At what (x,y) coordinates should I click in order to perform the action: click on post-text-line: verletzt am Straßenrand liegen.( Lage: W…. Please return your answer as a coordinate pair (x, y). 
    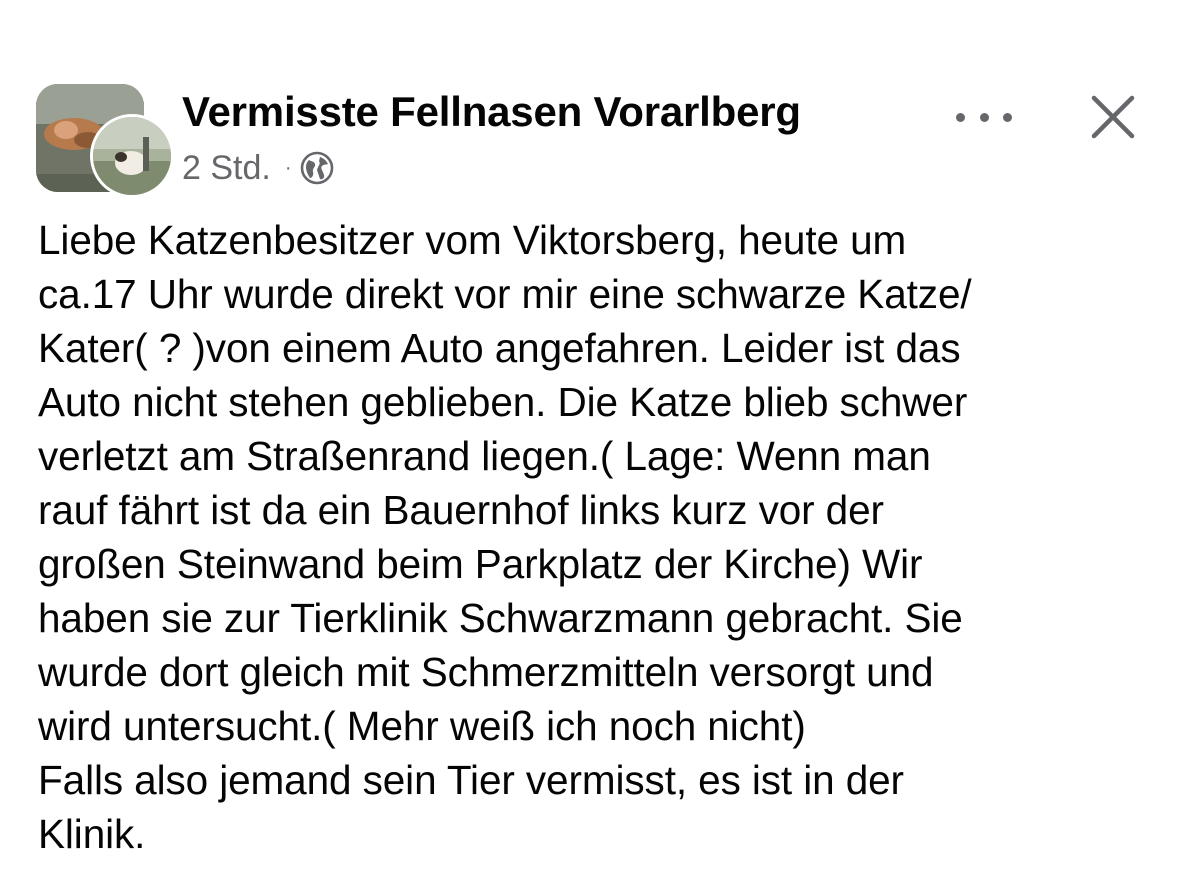
    Looking at the image, I should click on (484, 456).